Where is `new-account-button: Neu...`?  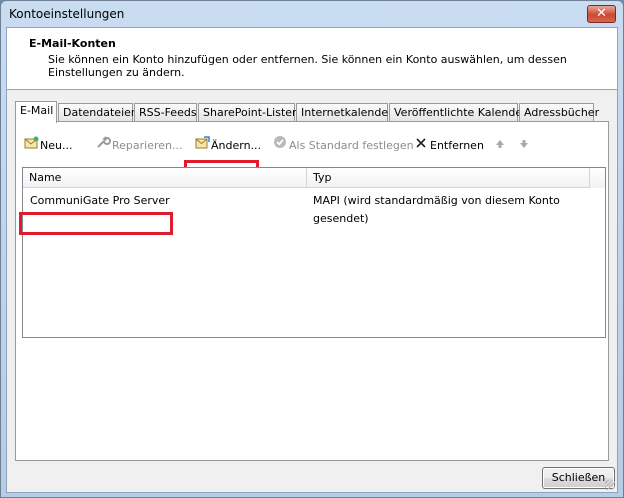 new-account-button: Neu... is located at coordinates (47, 146).